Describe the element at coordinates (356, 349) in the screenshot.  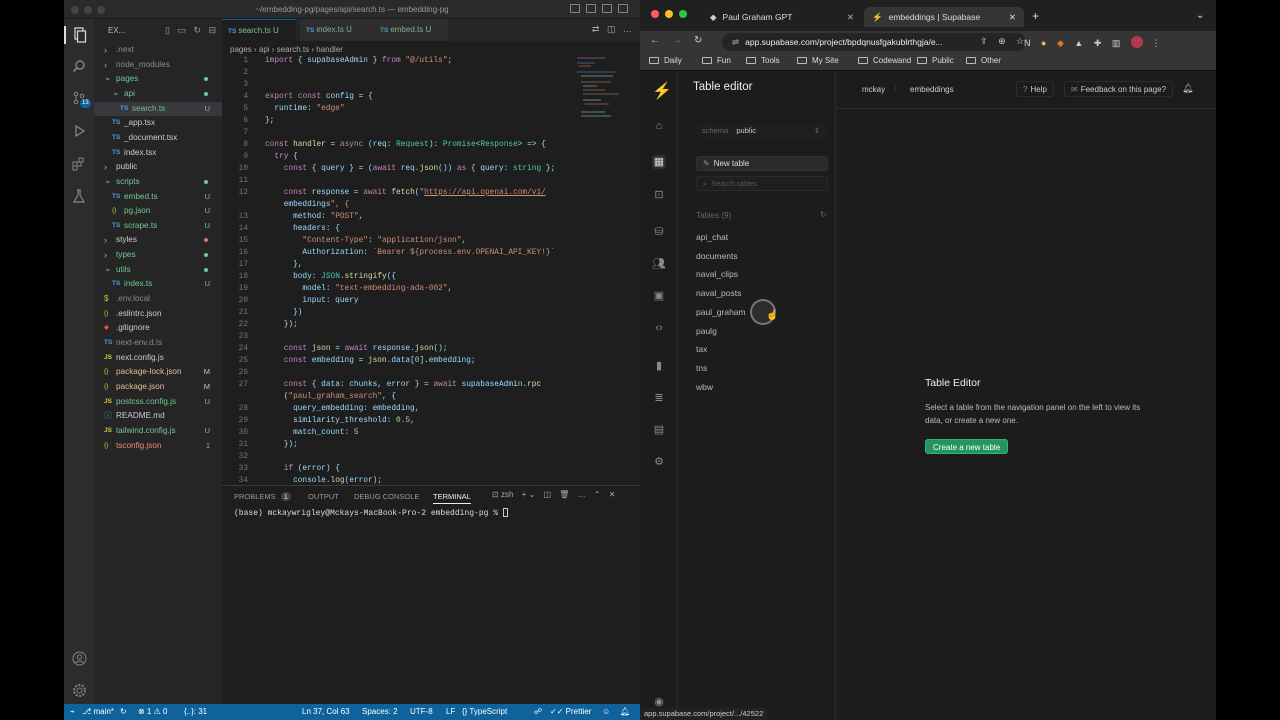
I see `code-line: const json = await response.json();` at that location.